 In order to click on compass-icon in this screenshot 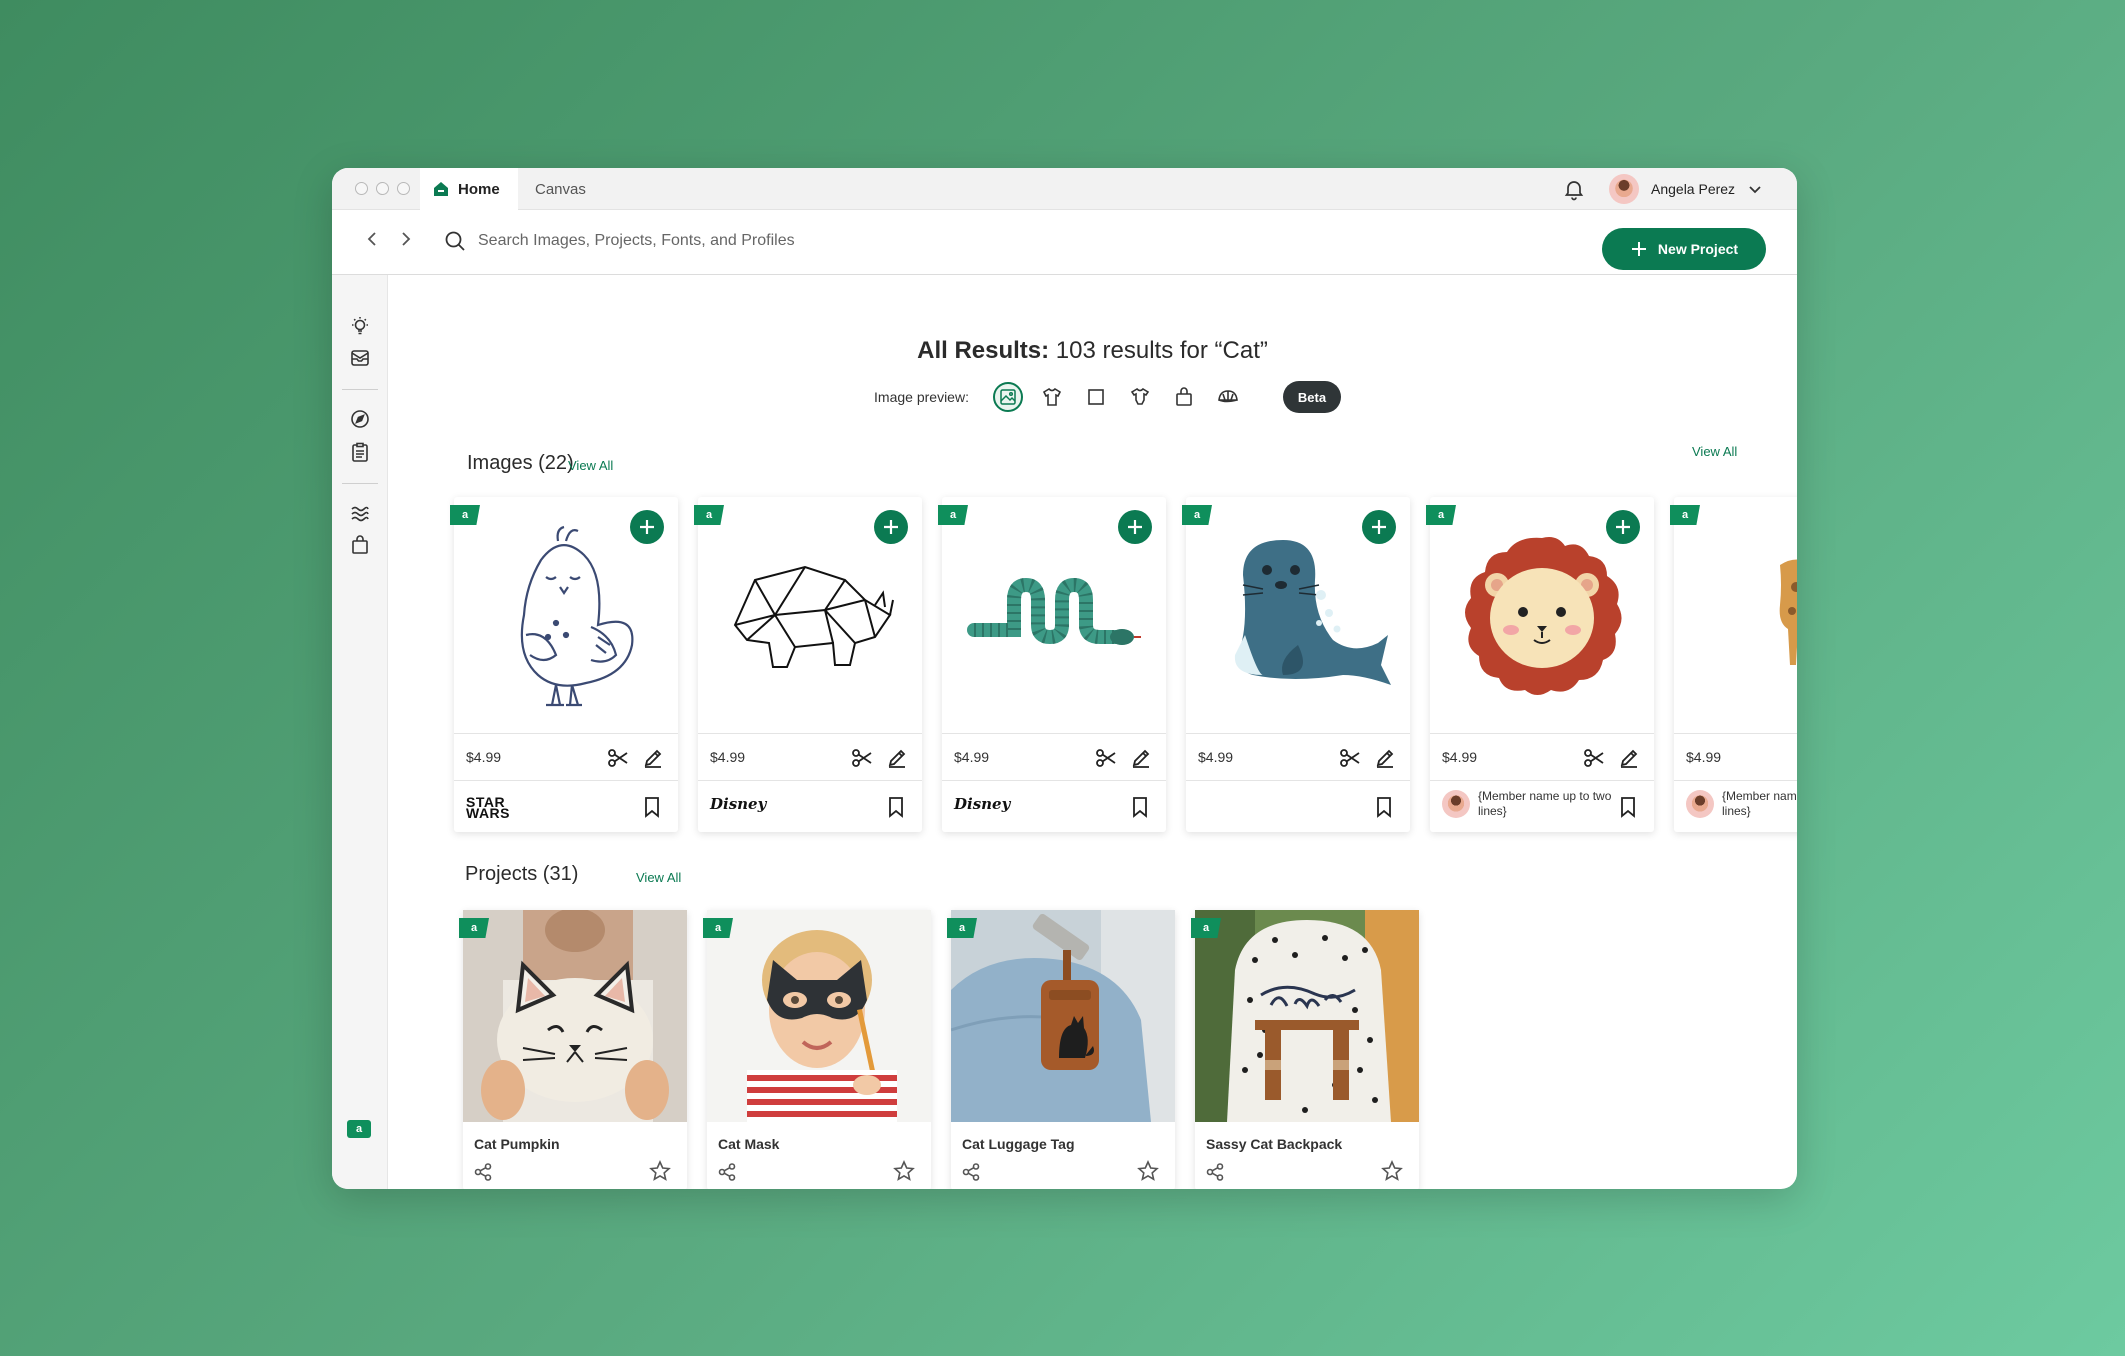, I will do `click(360, 419)`.